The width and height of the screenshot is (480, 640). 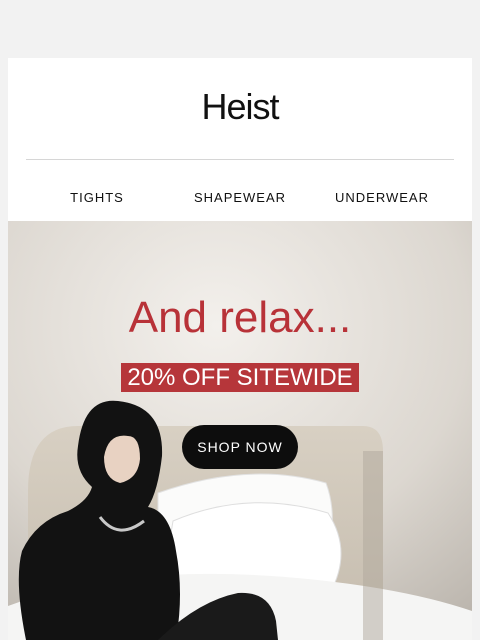 I want to click on category-nav: TIGHTS SHAPEWEAR UNDERWEAR, so click(x=240, y=198).